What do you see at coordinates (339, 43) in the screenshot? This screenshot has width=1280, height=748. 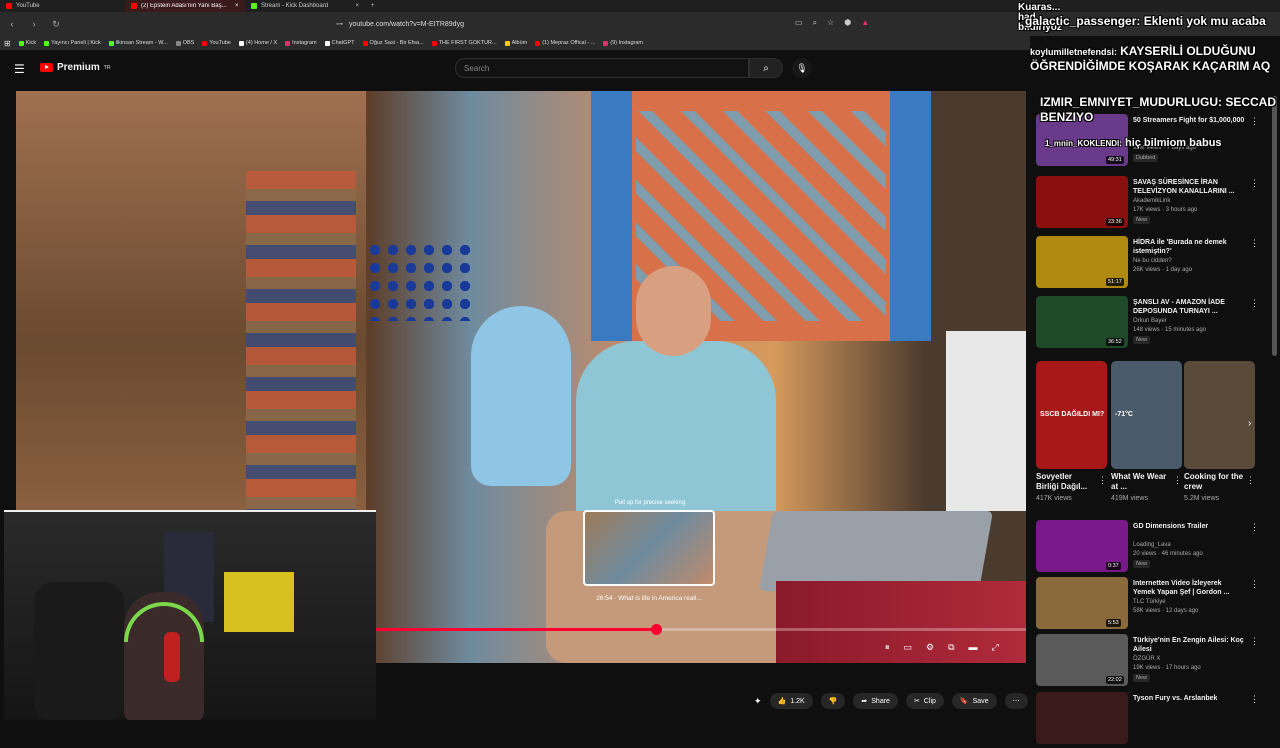 I see `bookmark-item: ChatGPT` at bounding box center [339, 43].